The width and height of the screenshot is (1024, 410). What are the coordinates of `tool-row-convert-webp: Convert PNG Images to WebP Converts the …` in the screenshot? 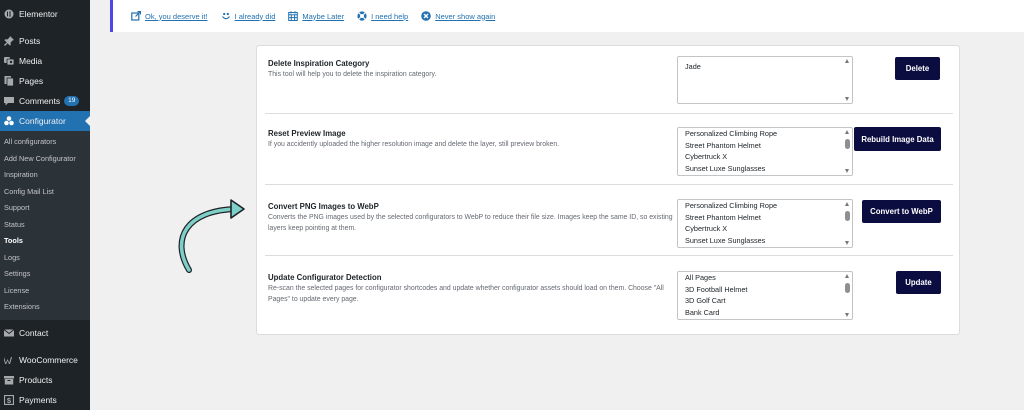 It's located at (609, 220).